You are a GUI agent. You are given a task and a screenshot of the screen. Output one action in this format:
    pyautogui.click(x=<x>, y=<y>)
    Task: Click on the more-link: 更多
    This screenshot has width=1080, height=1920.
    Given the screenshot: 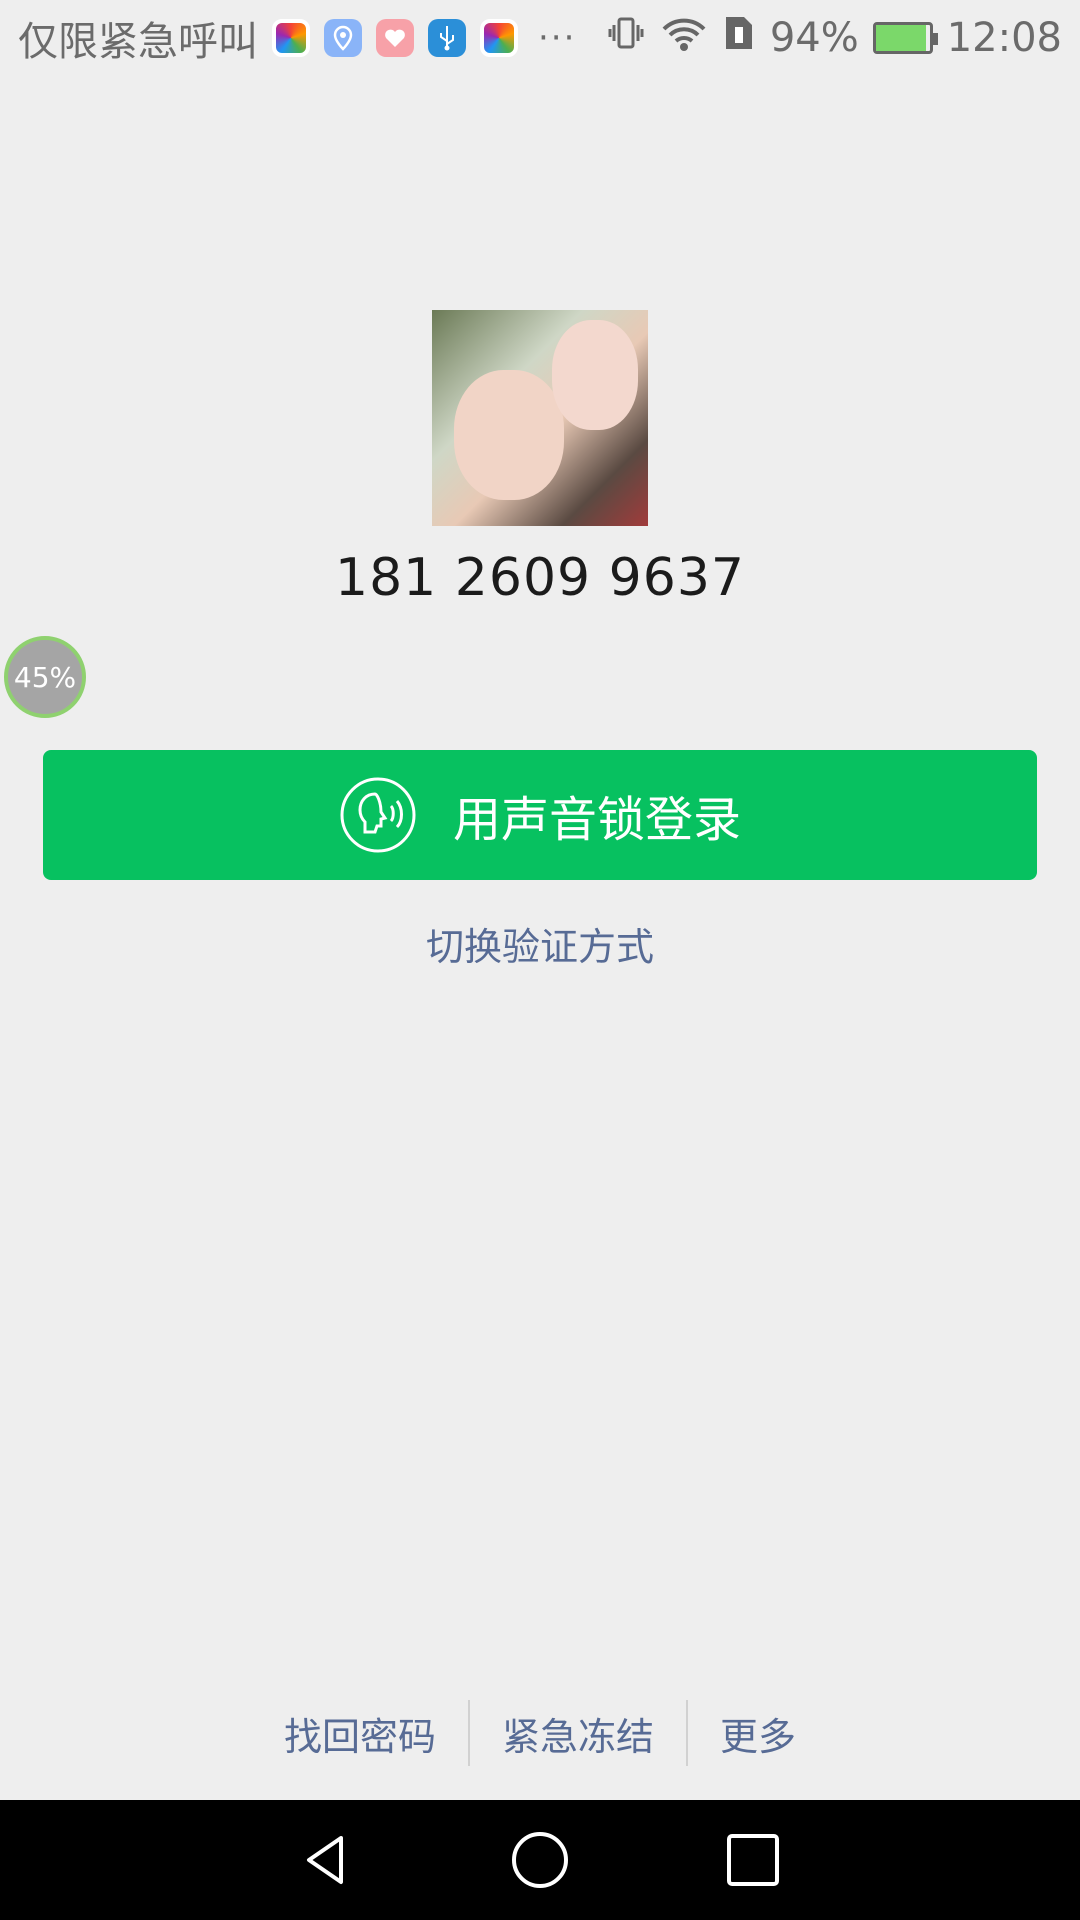 What is the action you would take?
    pyautogui.click(x=758, y=1733)
    